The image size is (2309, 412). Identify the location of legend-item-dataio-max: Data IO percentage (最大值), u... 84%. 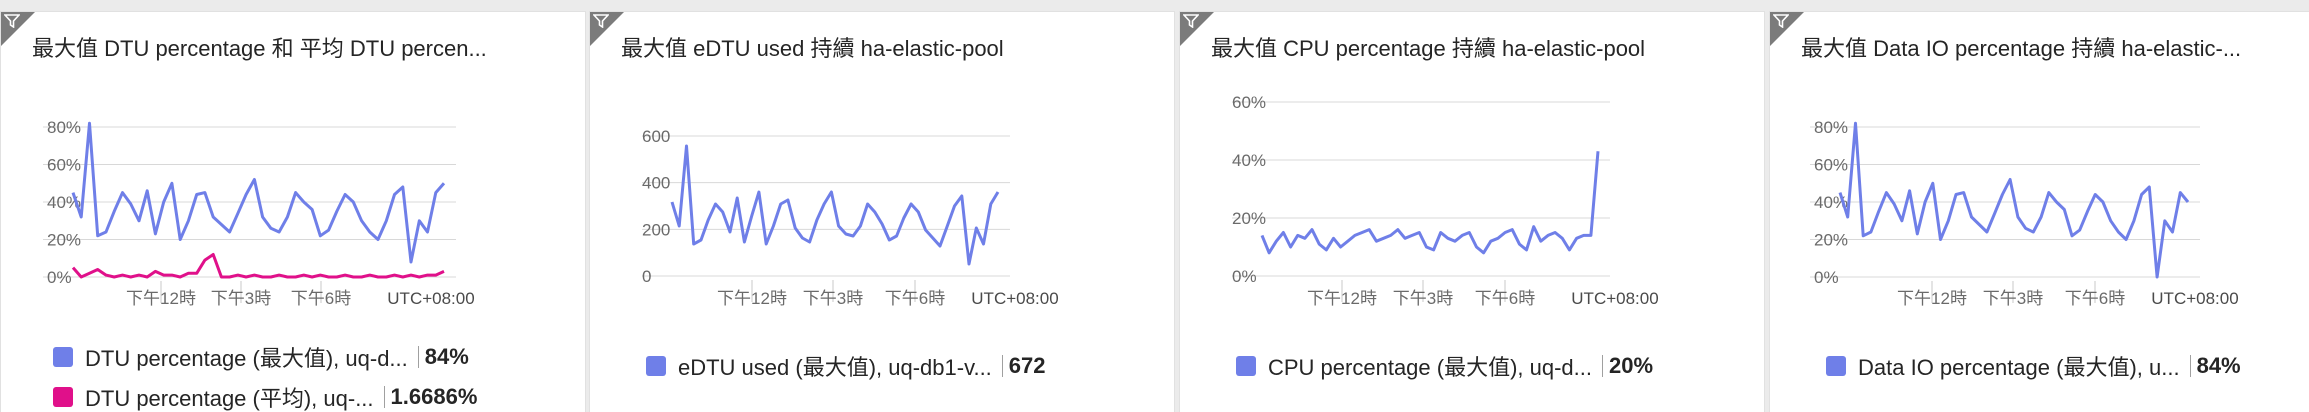
(2033, 366).